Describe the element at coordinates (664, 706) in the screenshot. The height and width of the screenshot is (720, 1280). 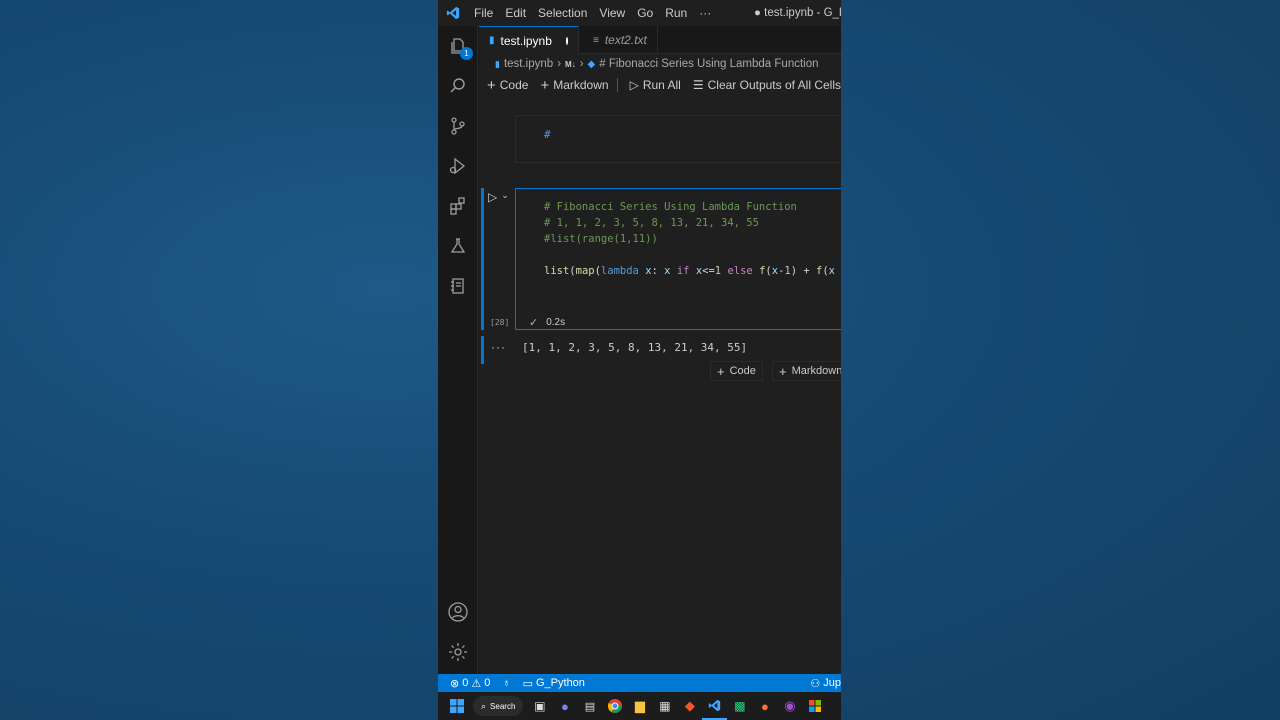
I see `store-icon: ▦` at that location.